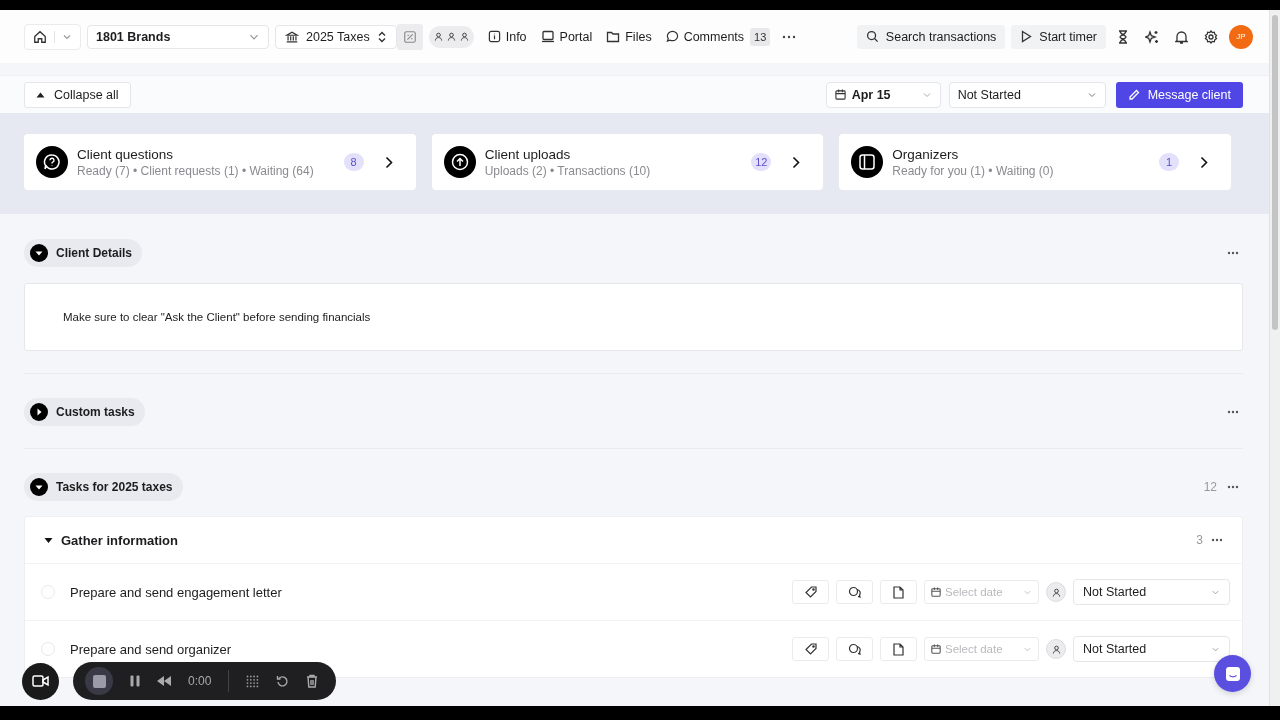  What do you see at coordinates (459, 162) in the screenshot?
I see `upload-icon` at bounding box center [459, 162].